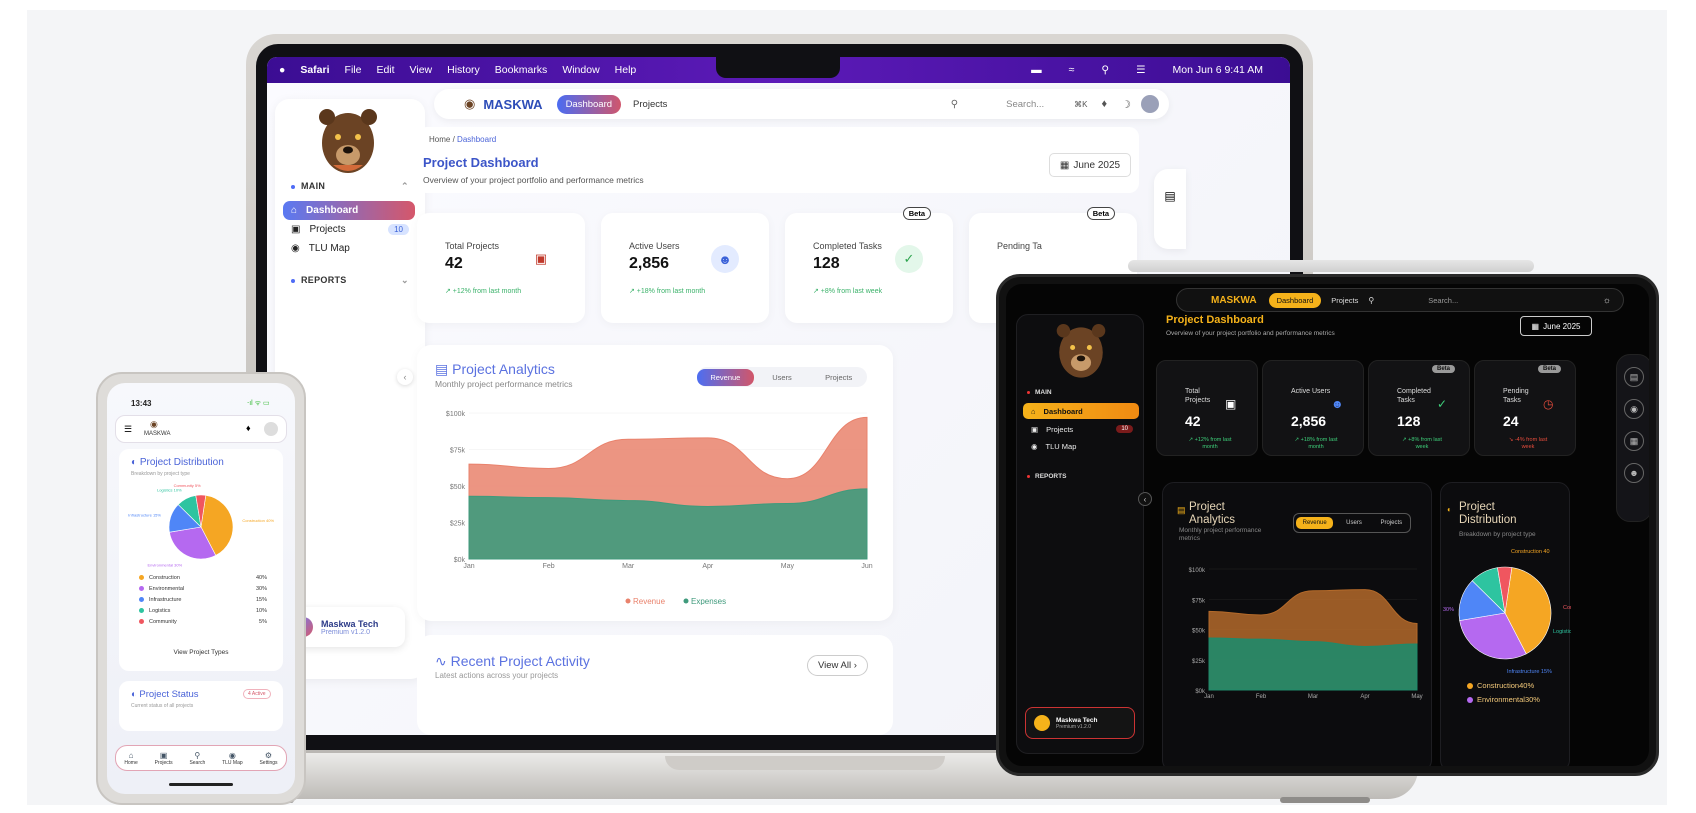 Image resolution: width=1696 pixels, height=813 pixels. I want to click on nav-settings: ⚙ Settings, so click(268, 758).